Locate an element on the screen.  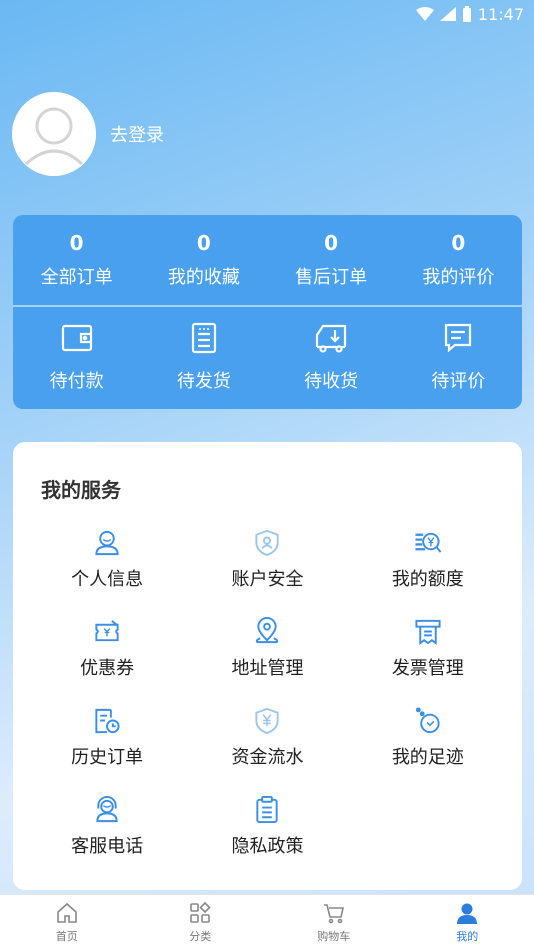
location-icon is located at coordinates (267, 630).